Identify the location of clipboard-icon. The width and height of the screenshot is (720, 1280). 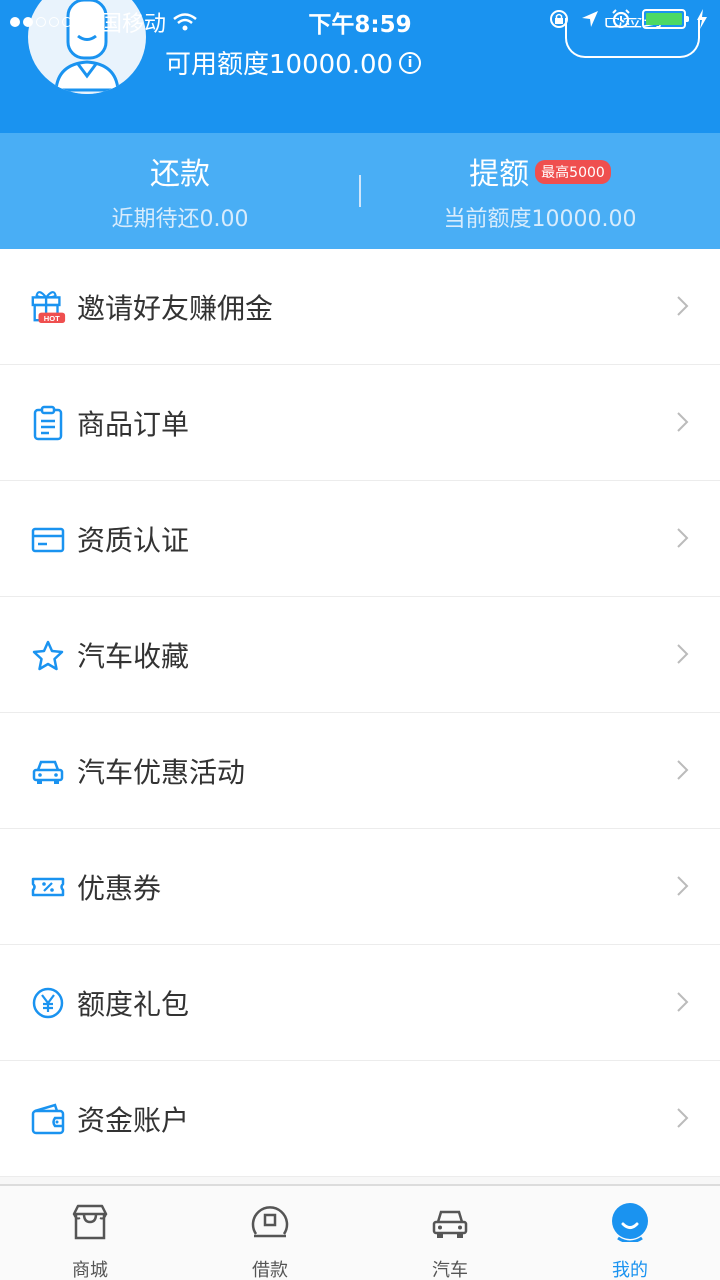
(48, 423).